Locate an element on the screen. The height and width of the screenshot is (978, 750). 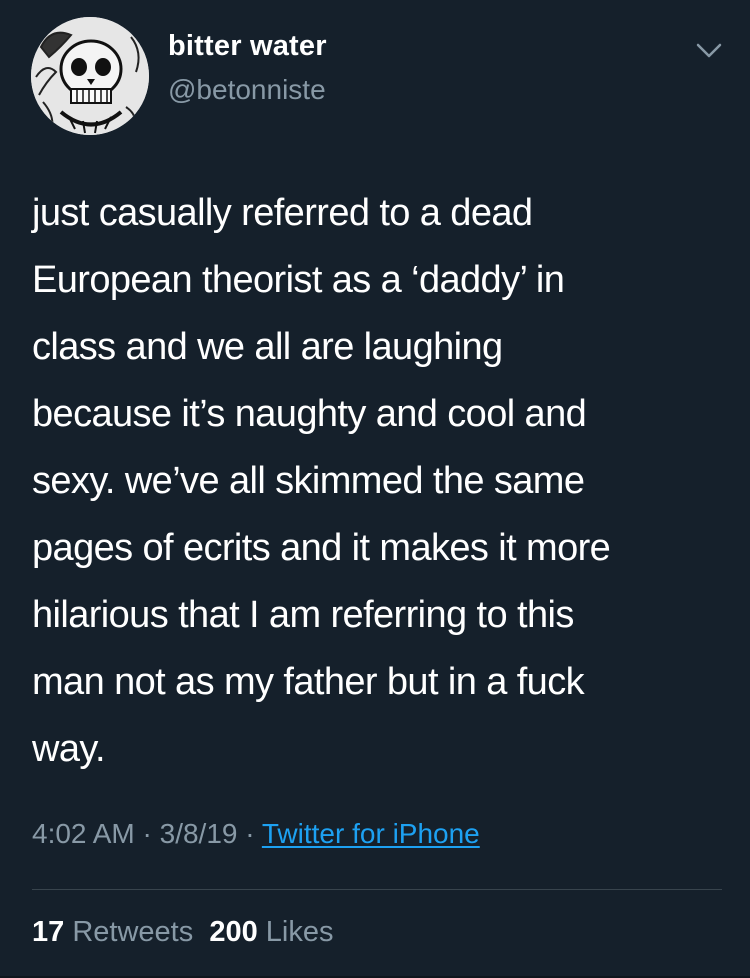
author-display-name: bitter water is located at coordinates (247, 46).